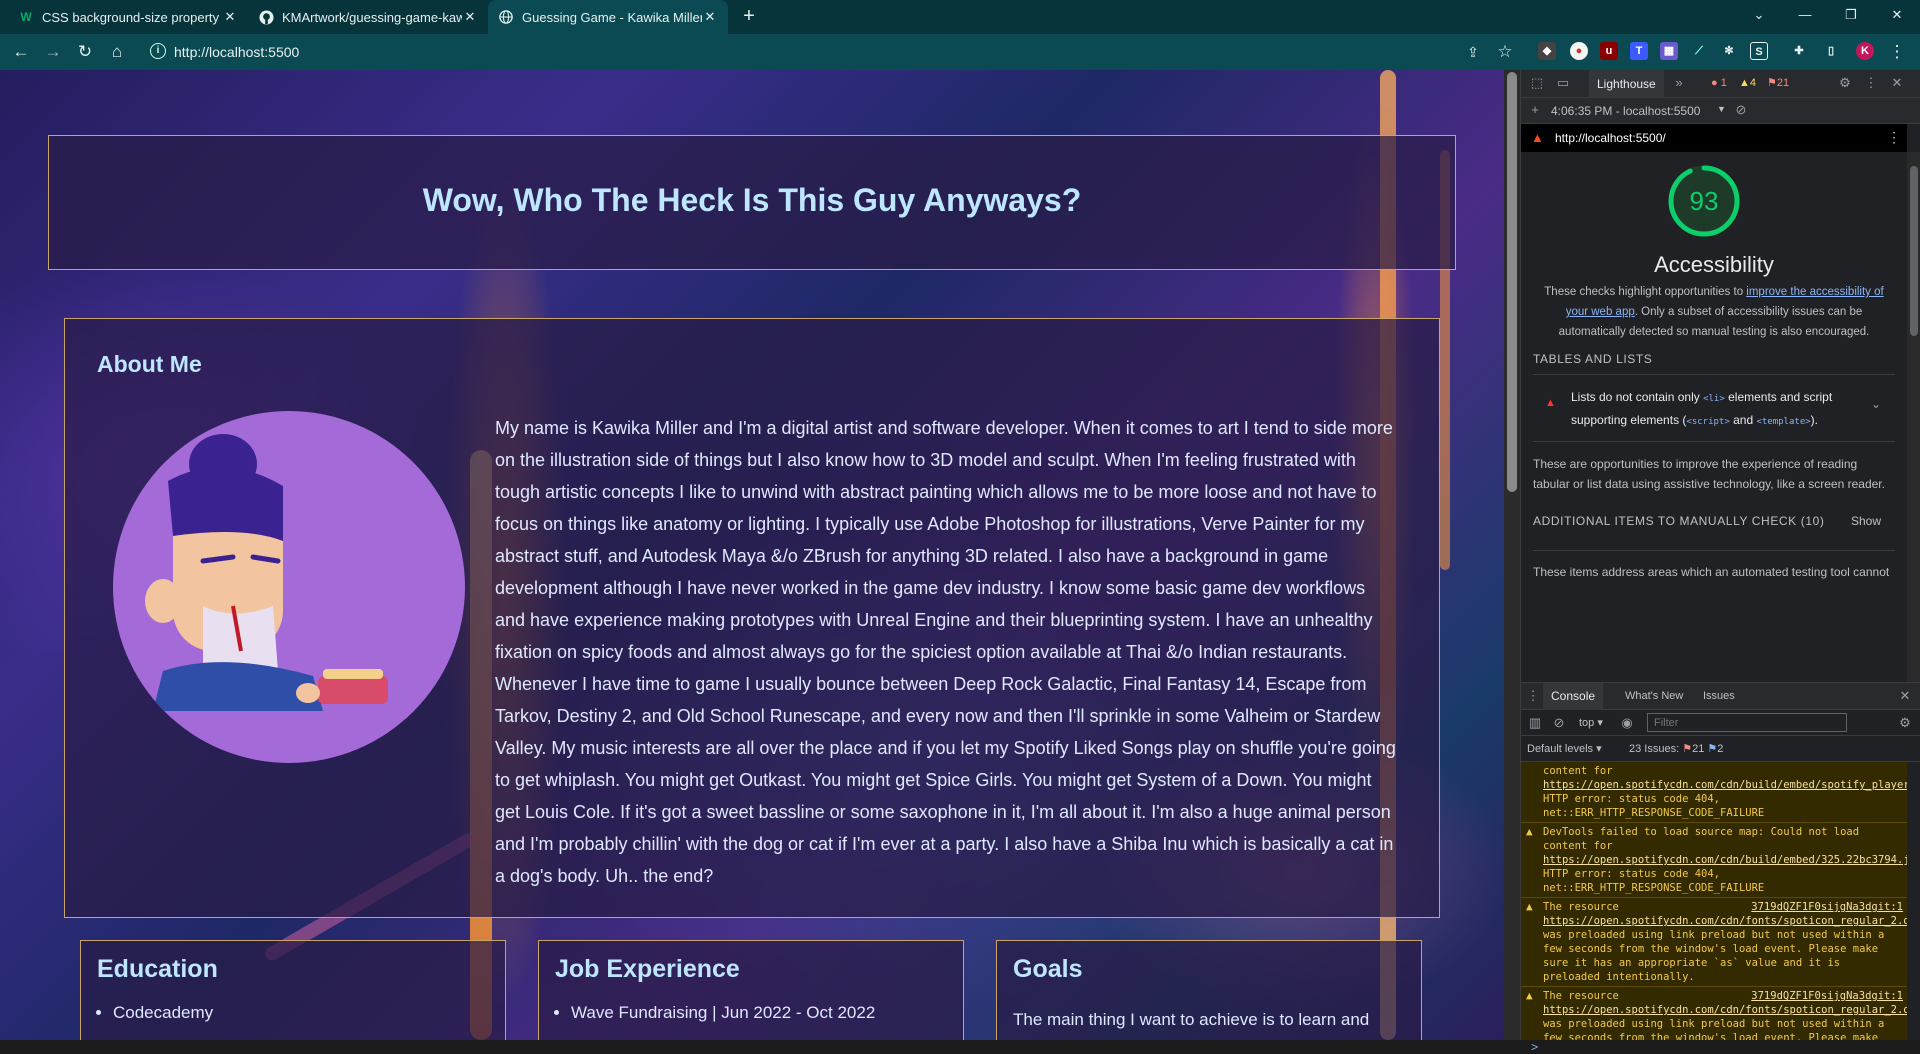  I want to click on about-me-heading: About Me, so click(149, 364).